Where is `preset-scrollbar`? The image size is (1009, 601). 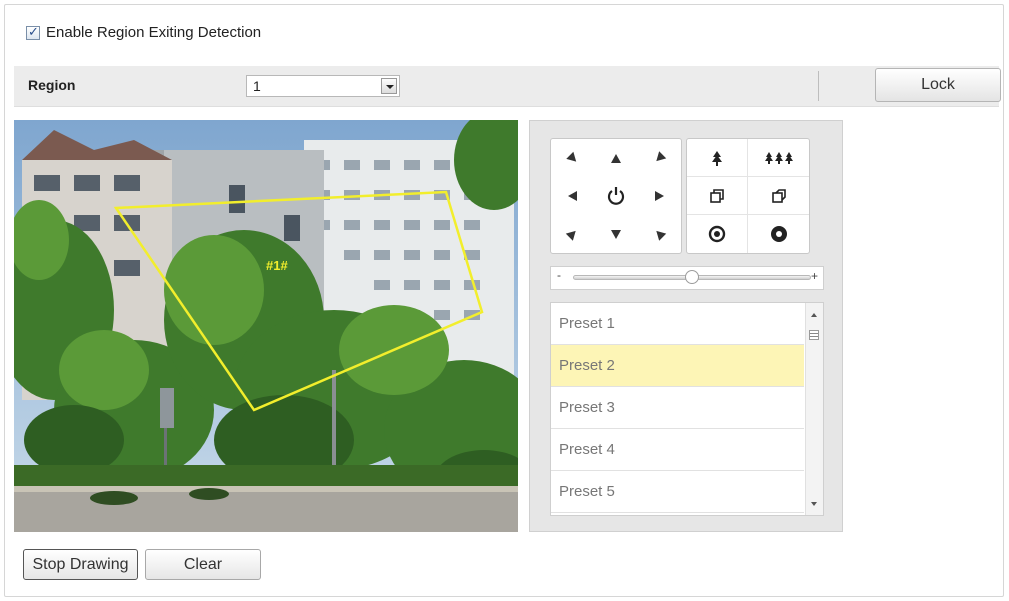
preset-scrollbar is located at coordinates (814, 409).